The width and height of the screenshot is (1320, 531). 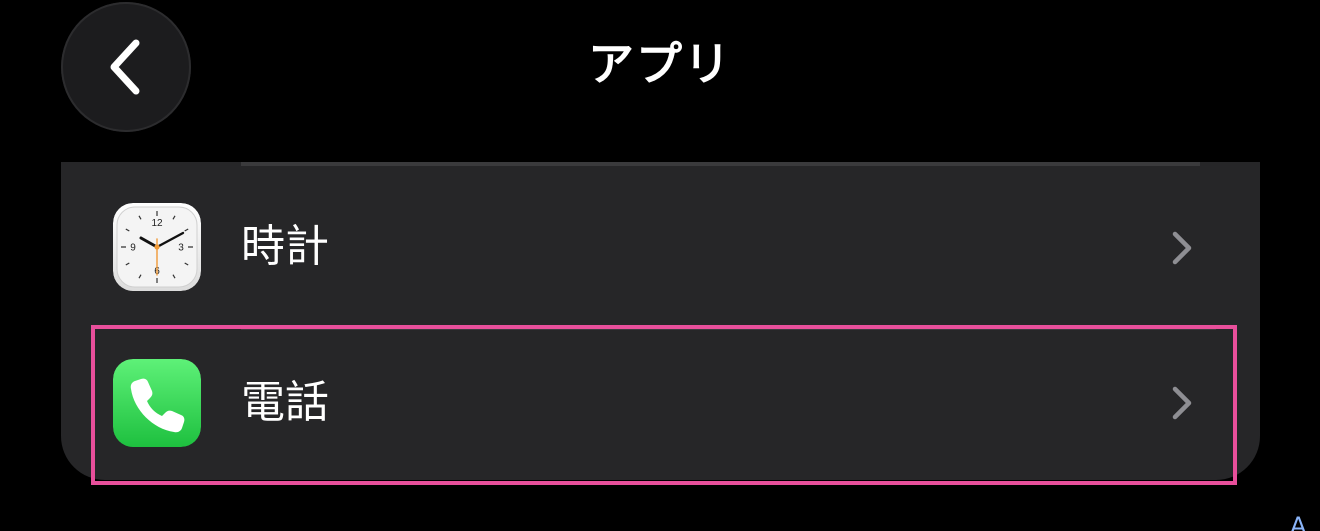 I want to click on page-title: アプリ, so click(x=660, y=64).